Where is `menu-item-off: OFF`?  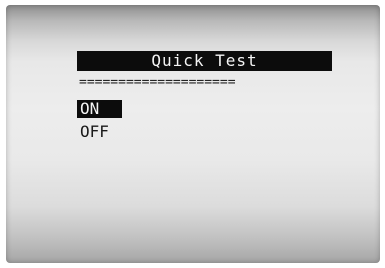
menu-item-off: OFF is located at coordinates (94, 132).